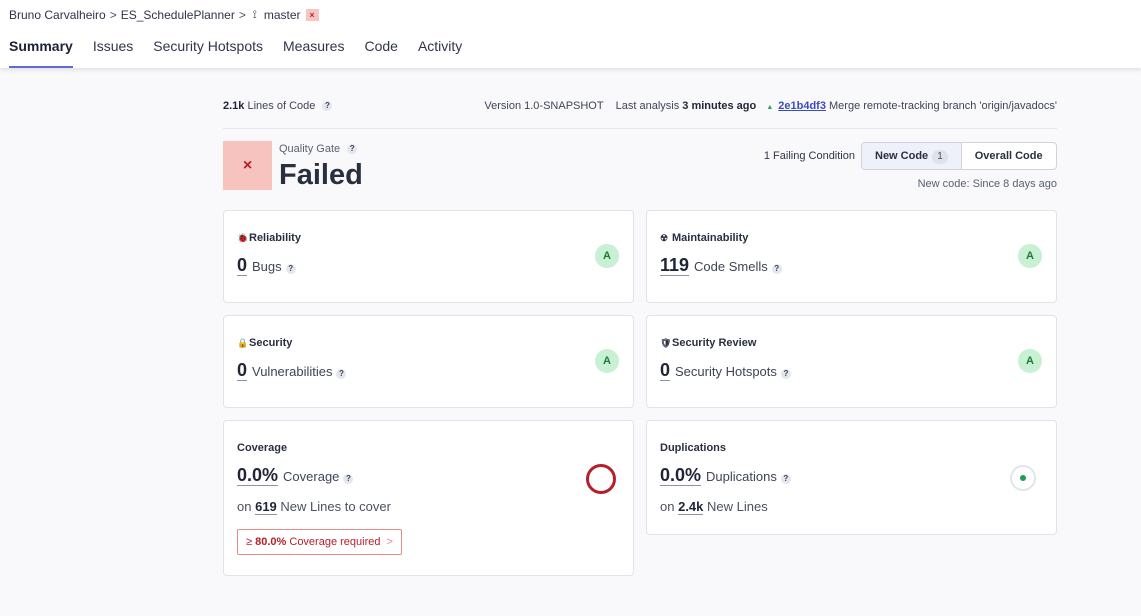 The width and height of the screenshot is (1141, 616). Describe the element at coordinates (710, 238) in the screenshot. I see `maintainability-title-text: Maintainability` at that location.